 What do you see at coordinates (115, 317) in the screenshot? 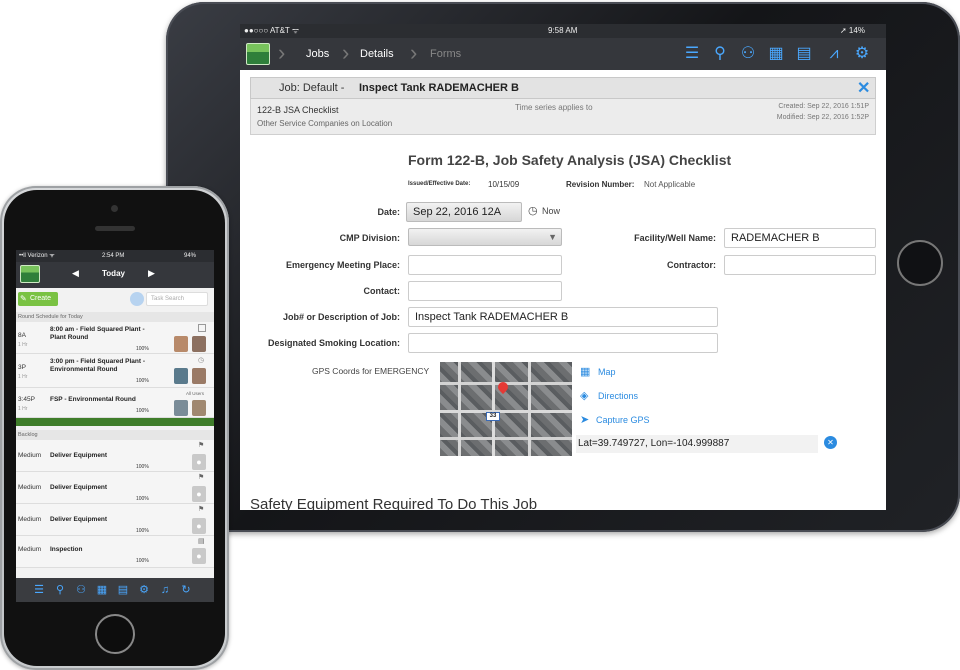
I see `schedule-heading: Round Schedule for Today` at bounding box center [115, 317].